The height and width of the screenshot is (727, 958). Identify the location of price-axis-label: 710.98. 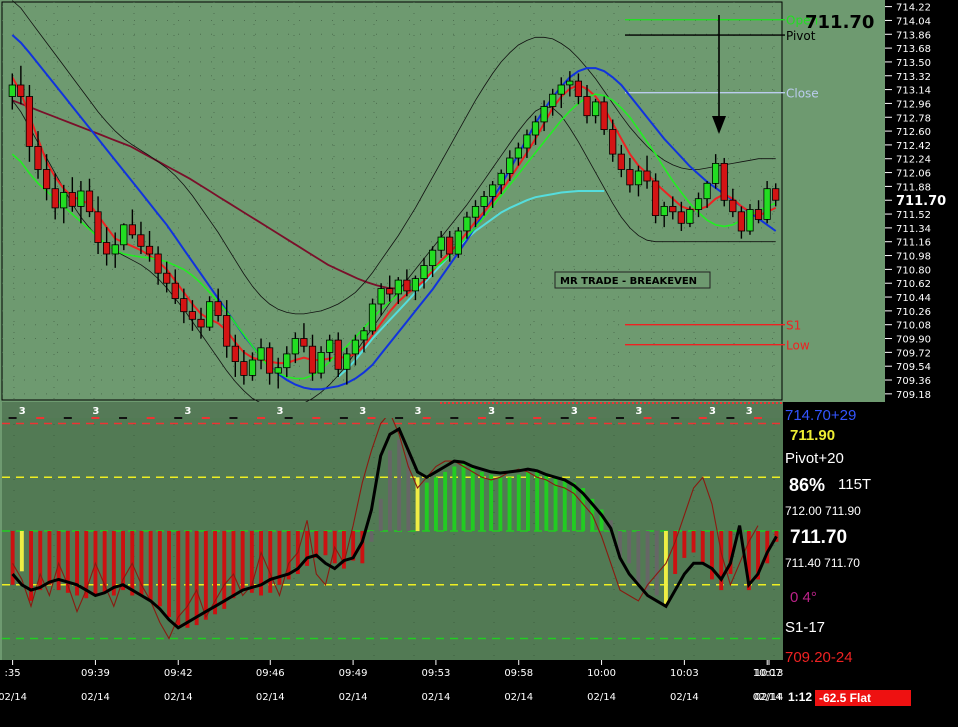
(913, 257).